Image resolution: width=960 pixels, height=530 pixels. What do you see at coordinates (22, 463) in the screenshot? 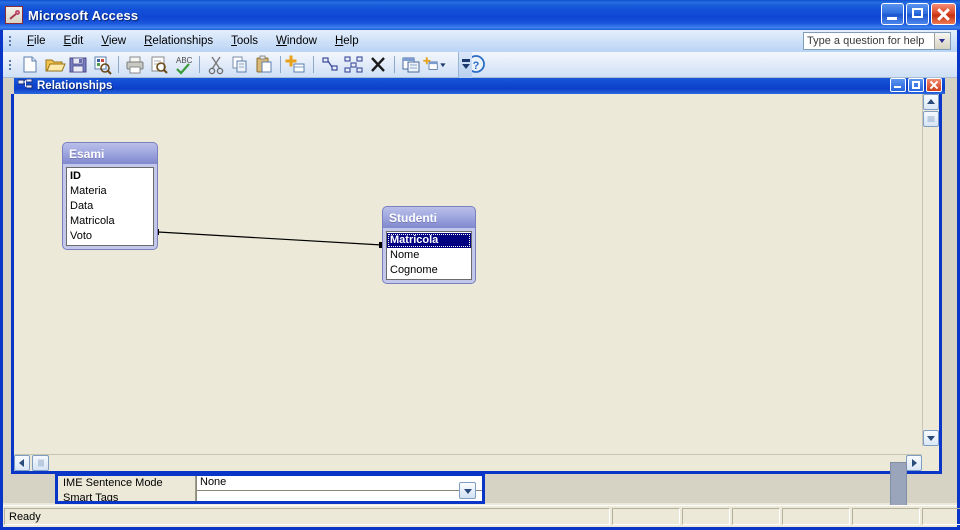
I see `scroll-left-button` at bounding box center [22, 463].